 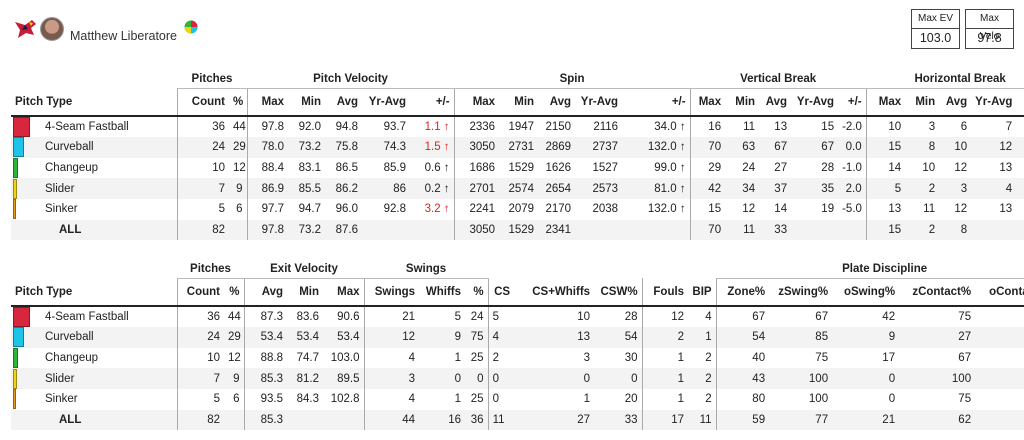 I want to click on table-cell: 44, so click(x=391, y=420).